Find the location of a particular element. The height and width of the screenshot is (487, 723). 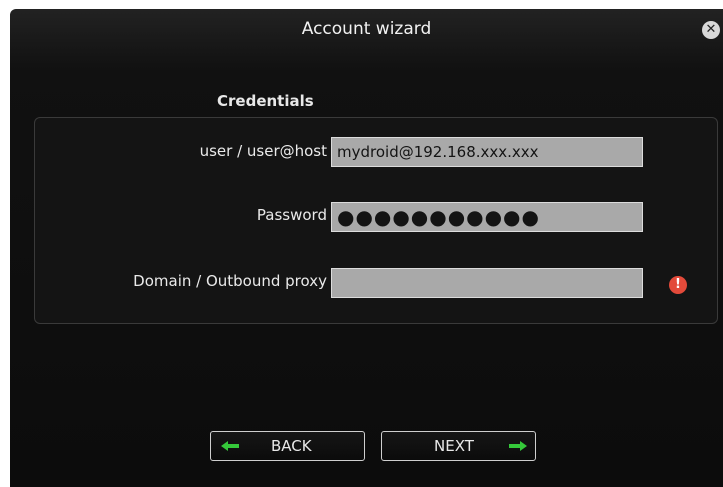

user-label: user / user@host is located at coordinates (263, 151).